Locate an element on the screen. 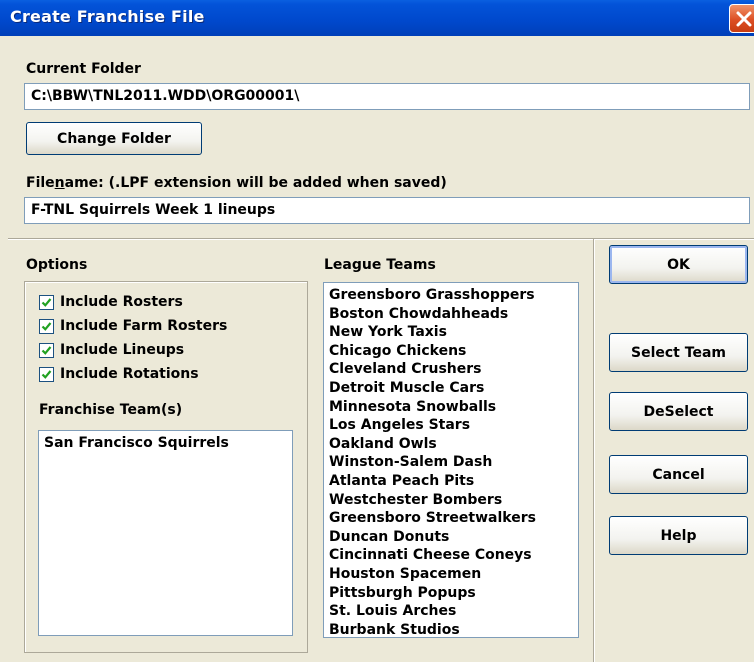  include-lineups-checkbox: Include Lineups is located at coordinates (133, 350).